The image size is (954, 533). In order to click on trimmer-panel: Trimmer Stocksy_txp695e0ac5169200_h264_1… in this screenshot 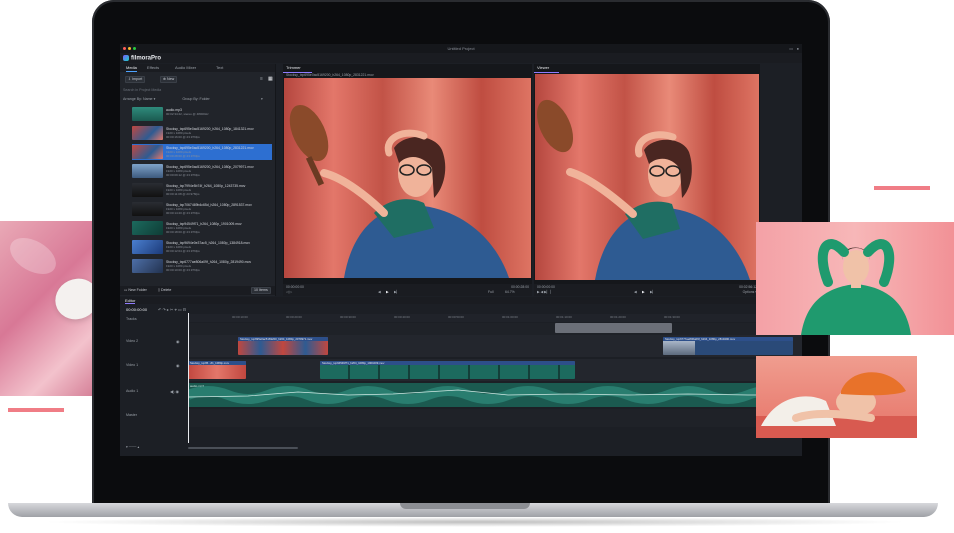, I will do `click(407, 180)`.